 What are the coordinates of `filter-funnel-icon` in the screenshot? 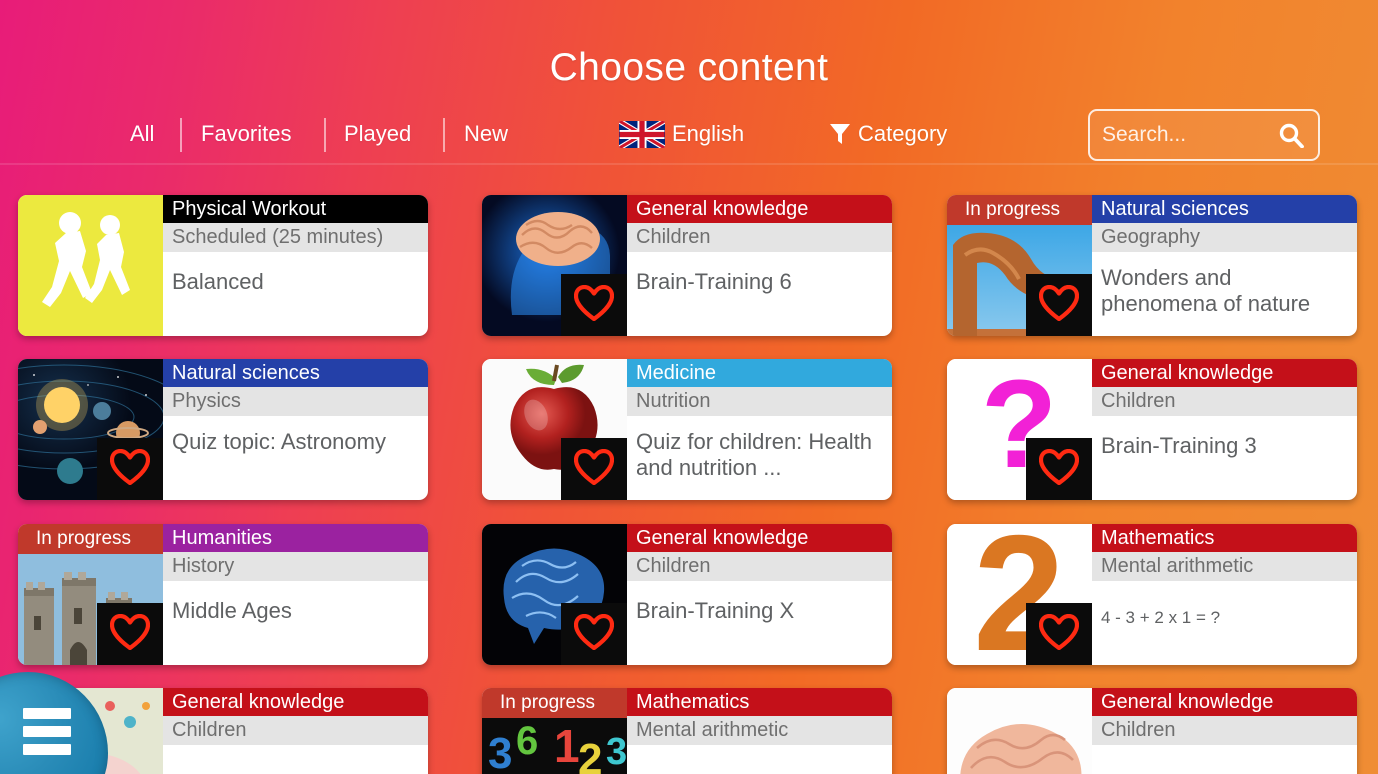 It's located at (840, 134).